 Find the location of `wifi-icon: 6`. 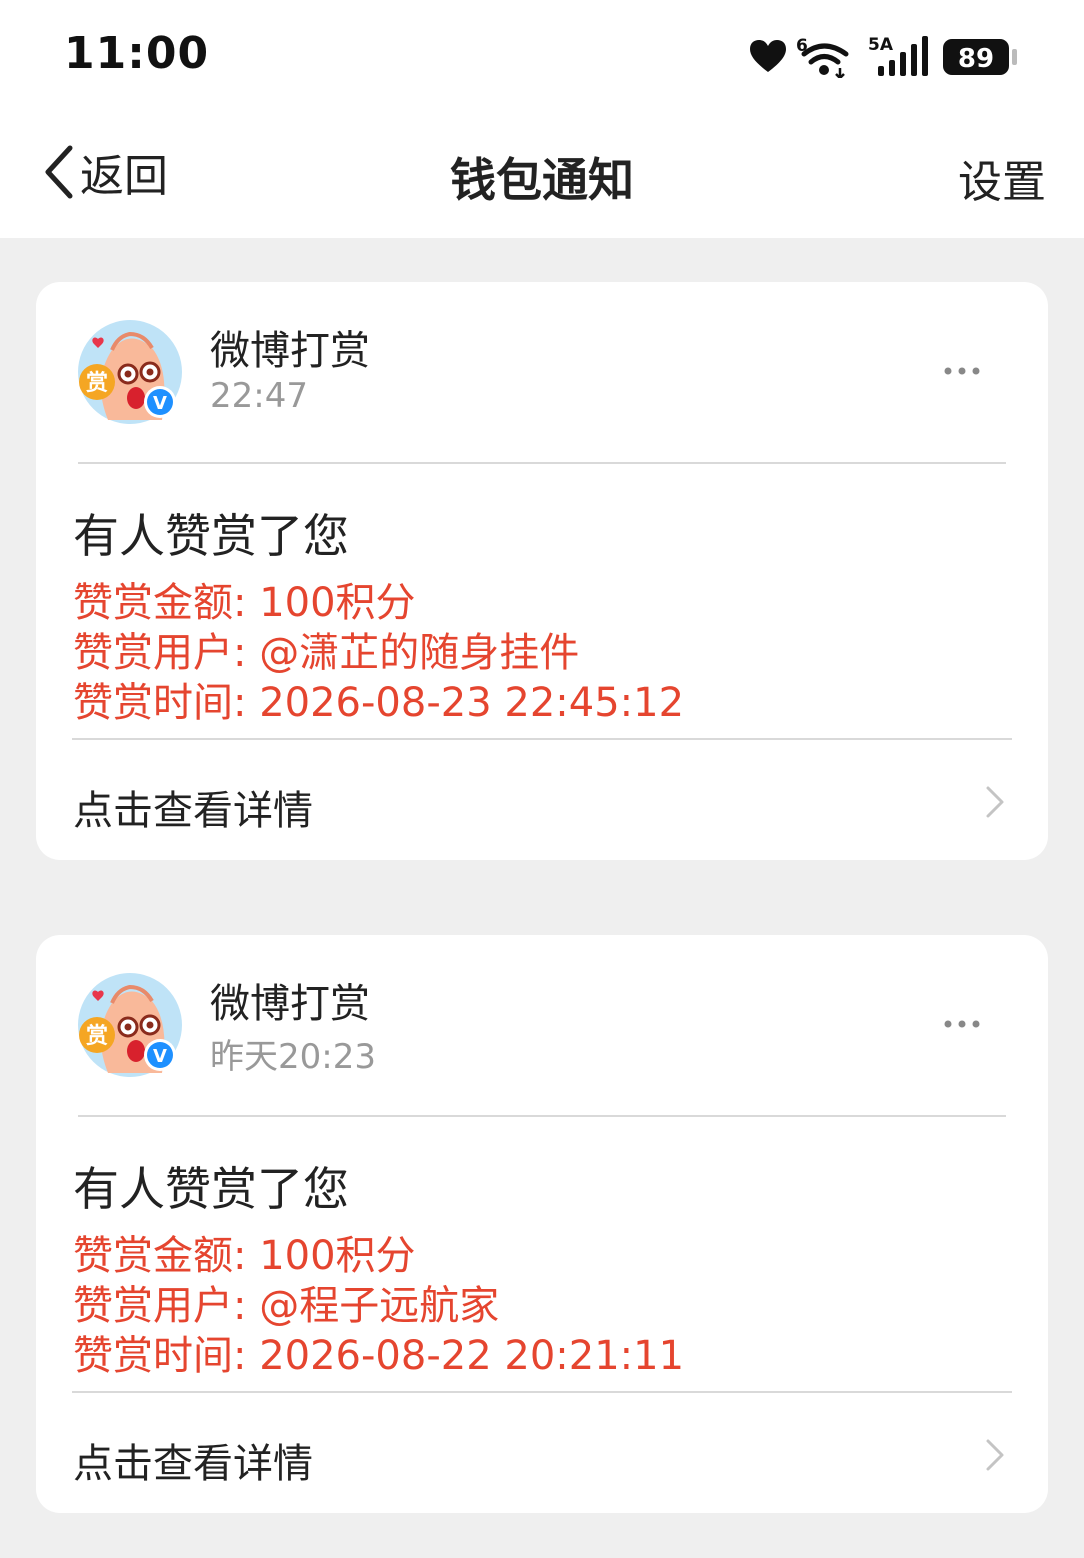

wifi-icon: 6 is located at coordinates (822, 57).